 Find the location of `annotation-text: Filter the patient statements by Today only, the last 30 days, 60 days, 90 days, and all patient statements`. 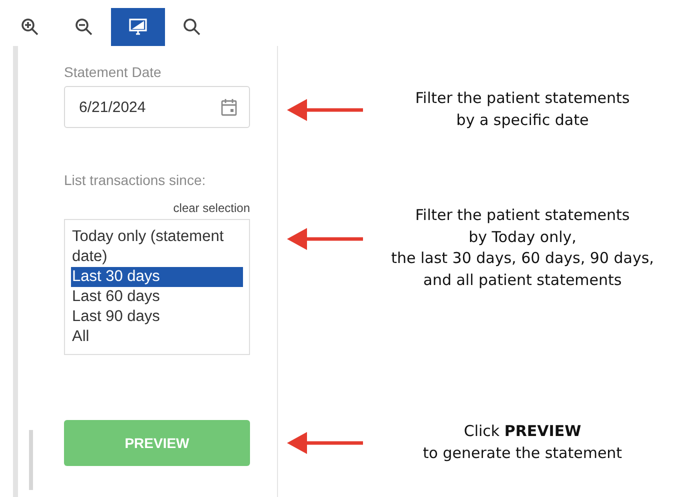

annotation-text: Filter the patient statements by Today only, the last 30 days, 60 days, 90 days, and all patient statements is located at coordinates (522, 247).